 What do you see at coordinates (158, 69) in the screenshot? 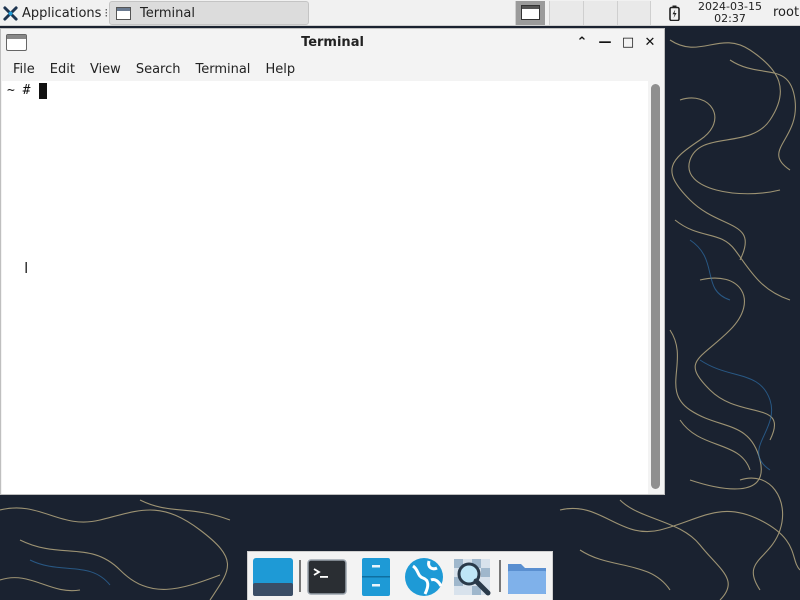
I see `menu-search: Search` at bounding box center [158, 69].